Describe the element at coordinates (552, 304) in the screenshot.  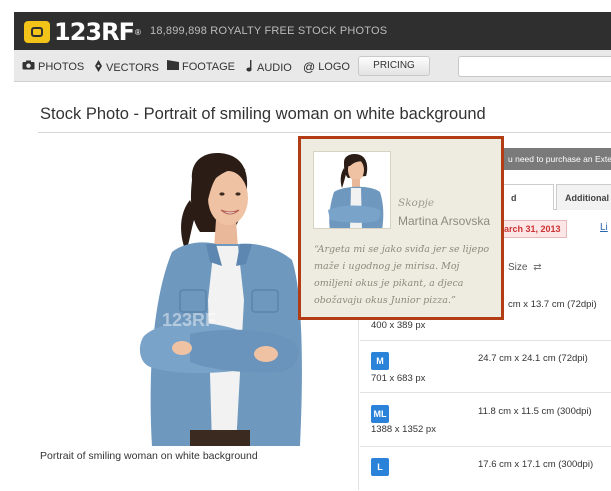
I see `size-dimensions: cm x 13.7 cm (72dpi)` at that location.